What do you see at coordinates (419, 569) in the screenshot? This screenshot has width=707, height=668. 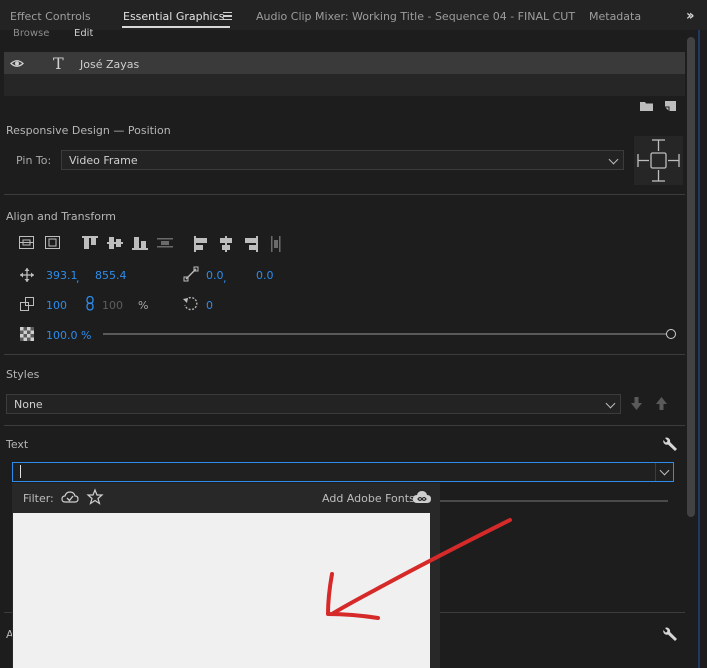 I see `annotation-red-arrow` at bounding box center [419, 569].